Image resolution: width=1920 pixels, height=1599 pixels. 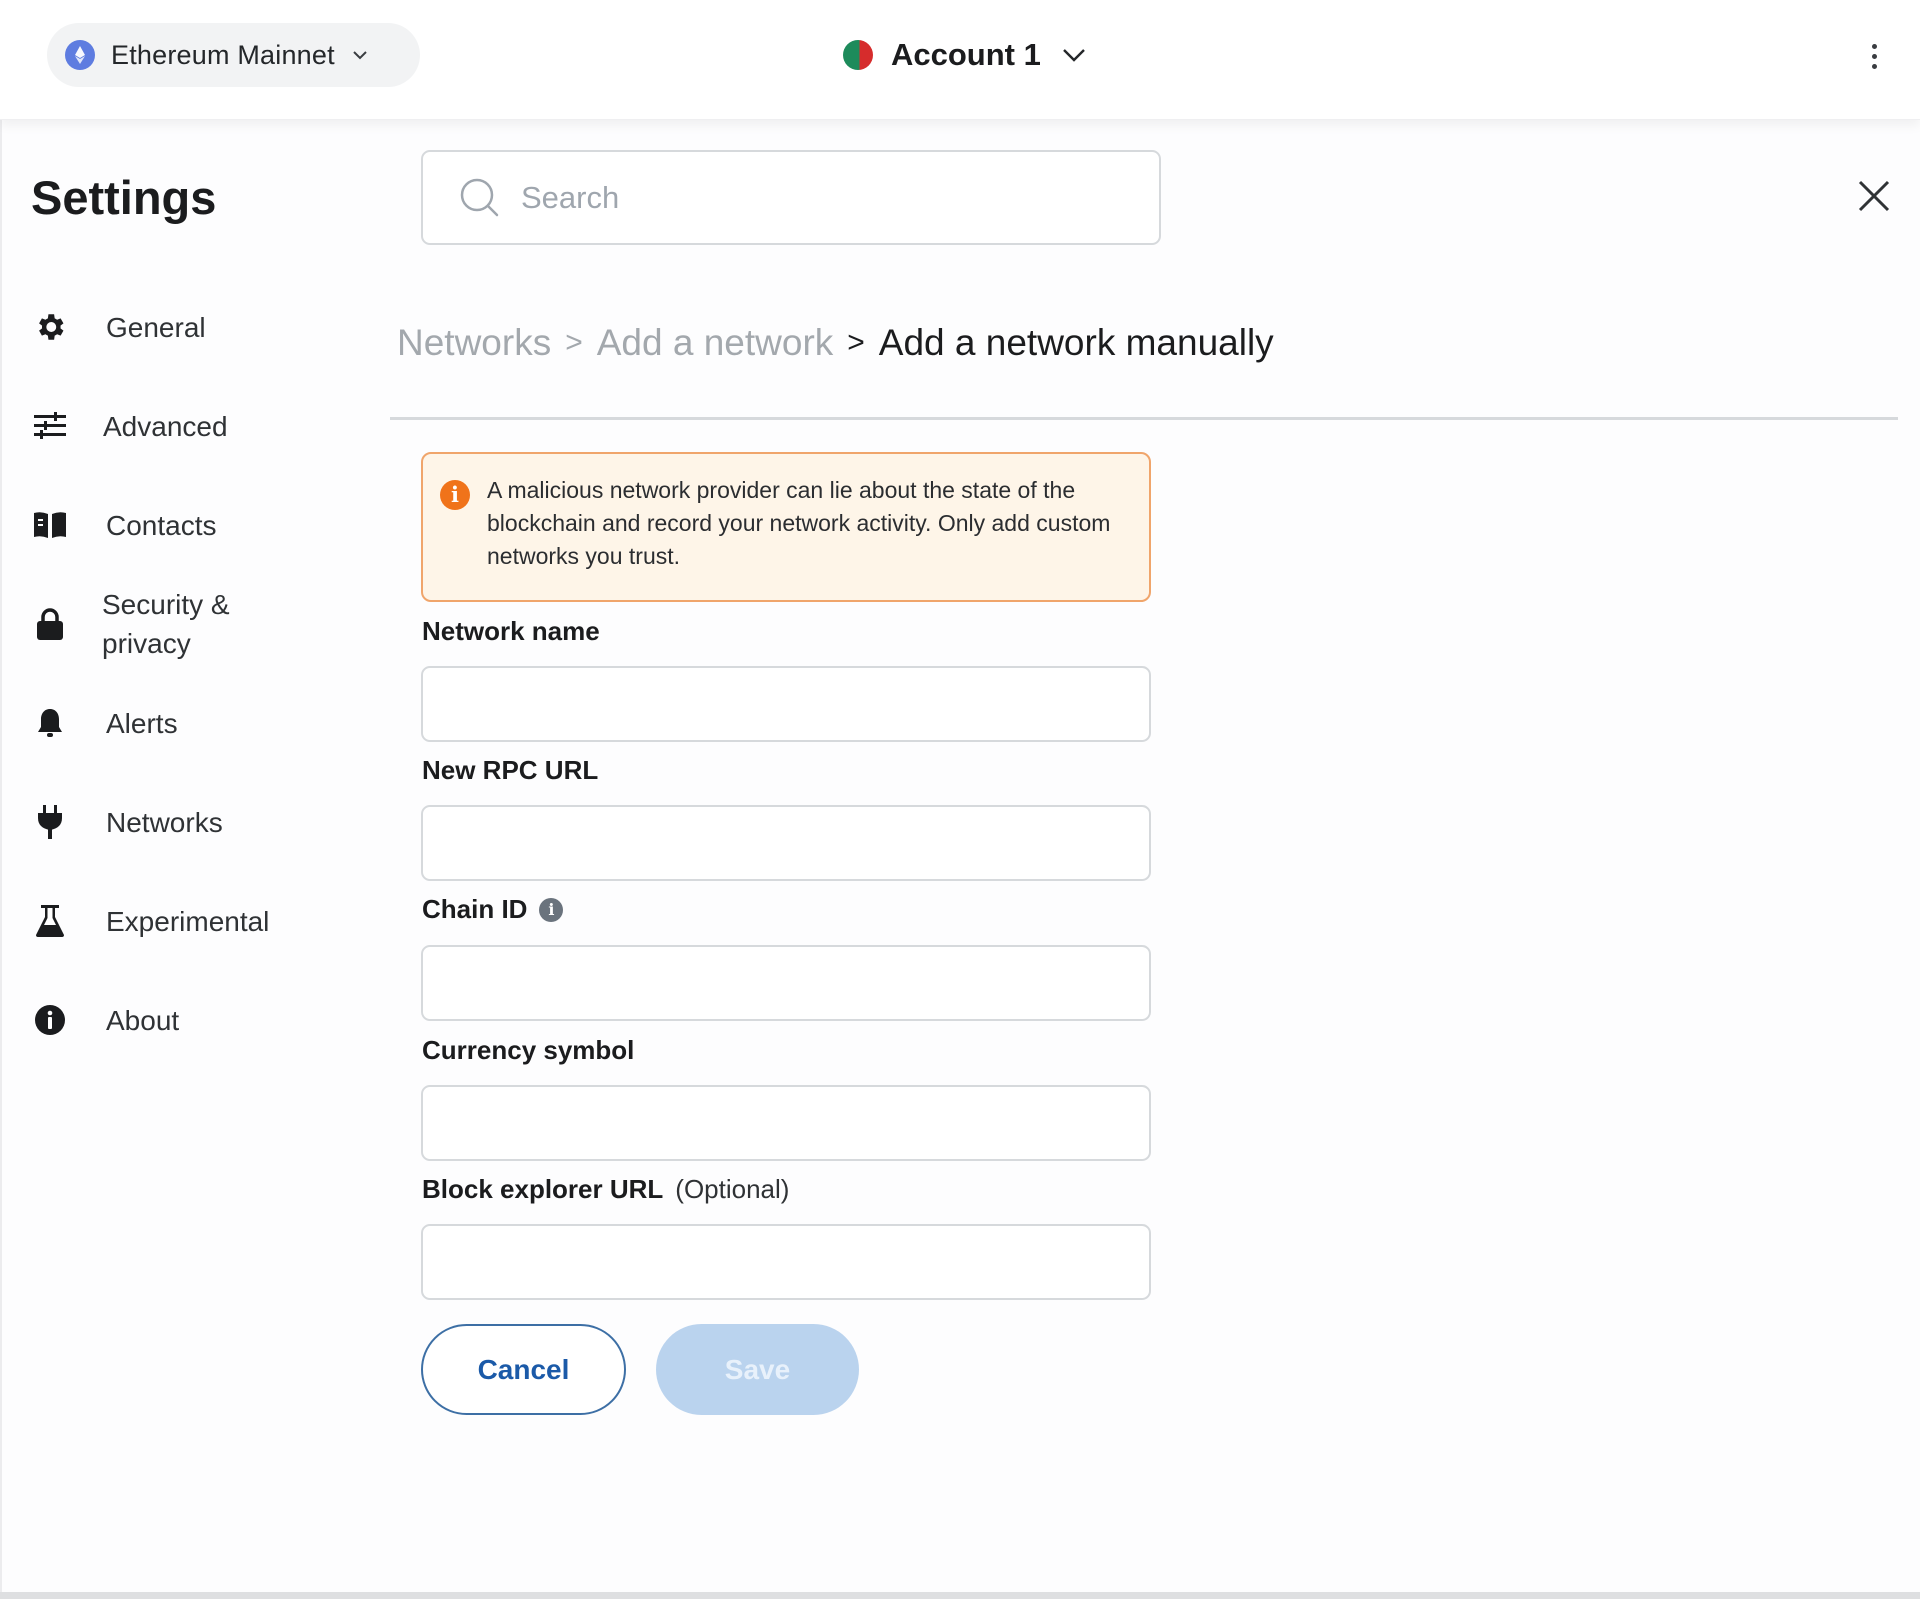 I want to click on sidebar-item-advanced: Advanced, so click(x=129, y=426).